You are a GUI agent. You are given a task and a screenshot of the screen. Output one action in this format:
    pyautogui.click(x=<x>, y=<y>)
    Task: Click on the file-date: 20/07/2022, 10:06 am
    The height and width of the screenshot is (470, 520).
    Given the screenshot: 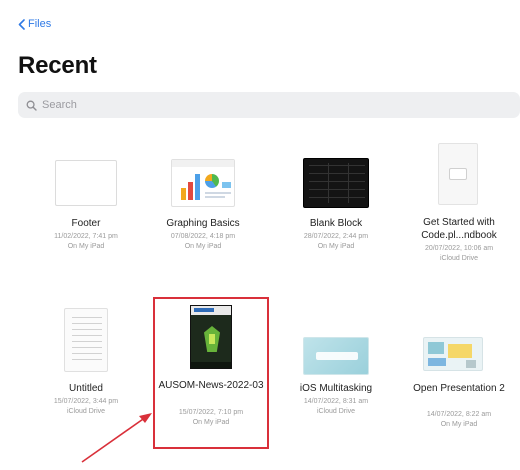 What is the action you would take?
    pyautogui.click(x=459, y=248)
    